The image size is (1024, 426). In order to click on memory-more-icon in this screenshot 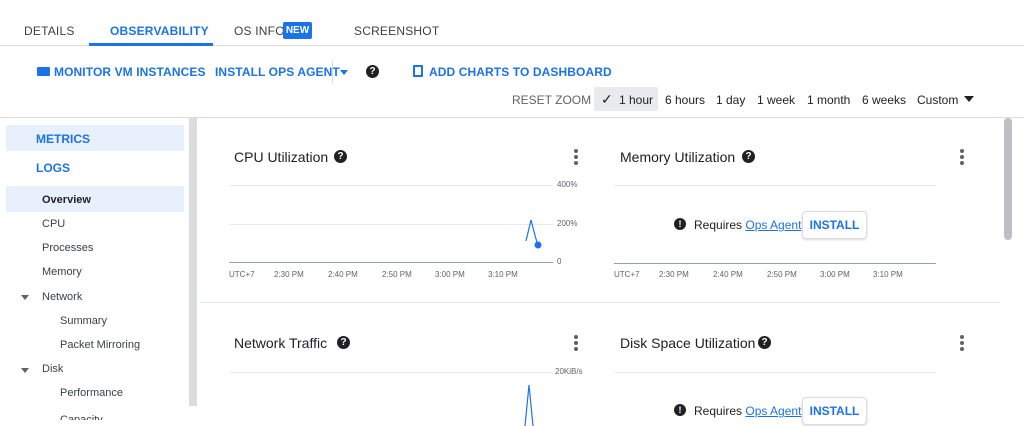, I will do `click(962, 157)`.